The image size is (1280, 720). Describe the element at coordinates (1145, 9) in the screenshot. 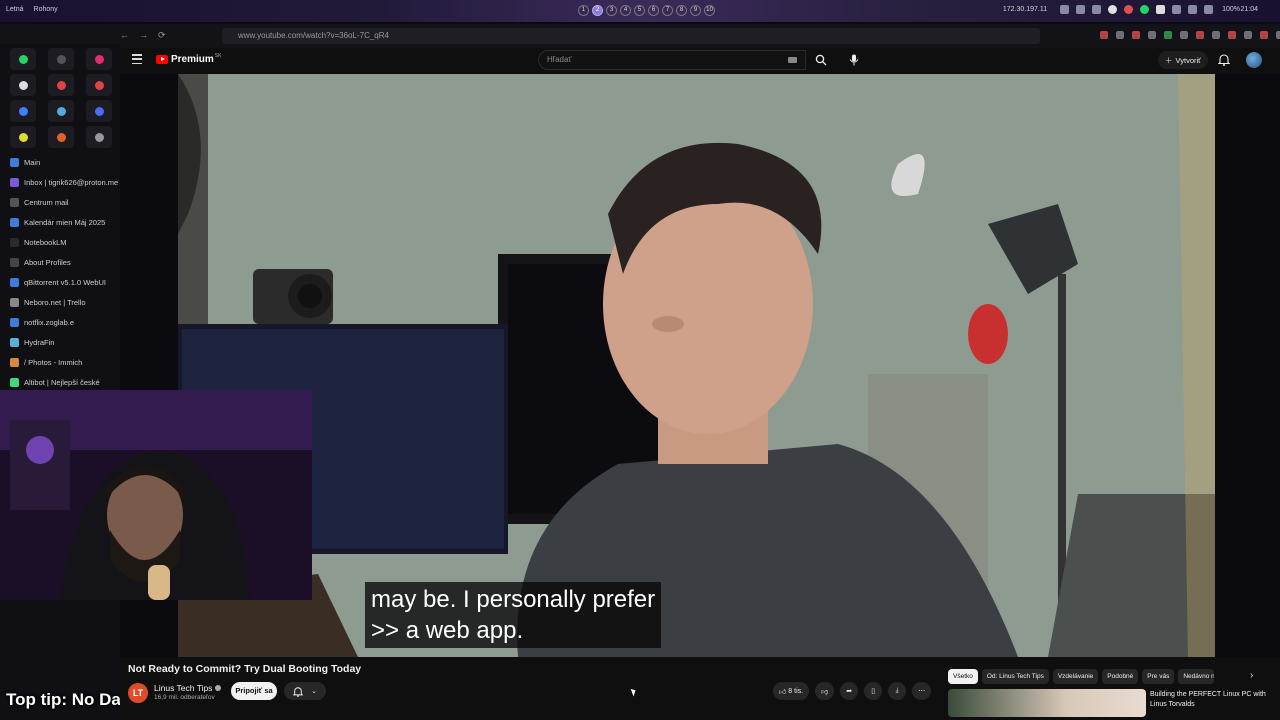

I see `spotify-icon` at that location.